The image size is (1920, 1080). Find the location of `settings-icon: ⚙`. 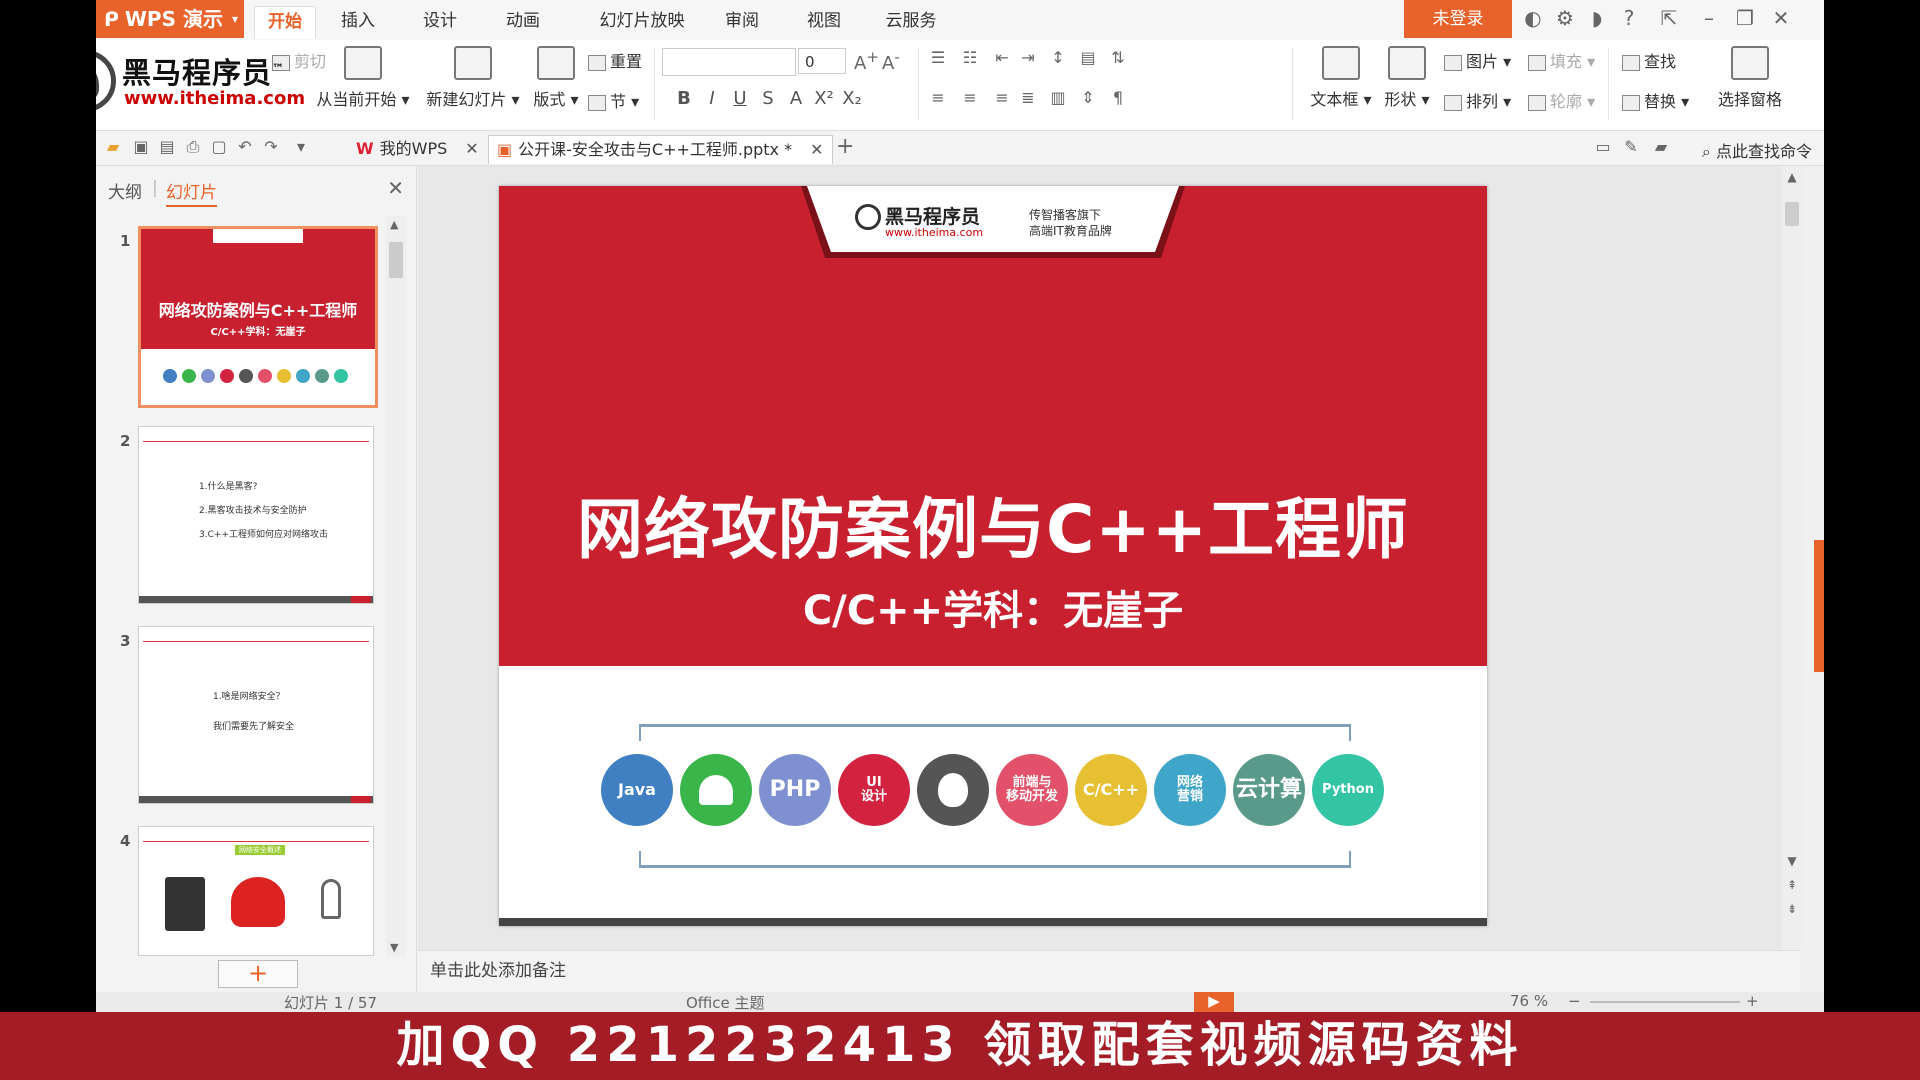

settings-icon: ⚙ is located at coordinates (1565, 18).